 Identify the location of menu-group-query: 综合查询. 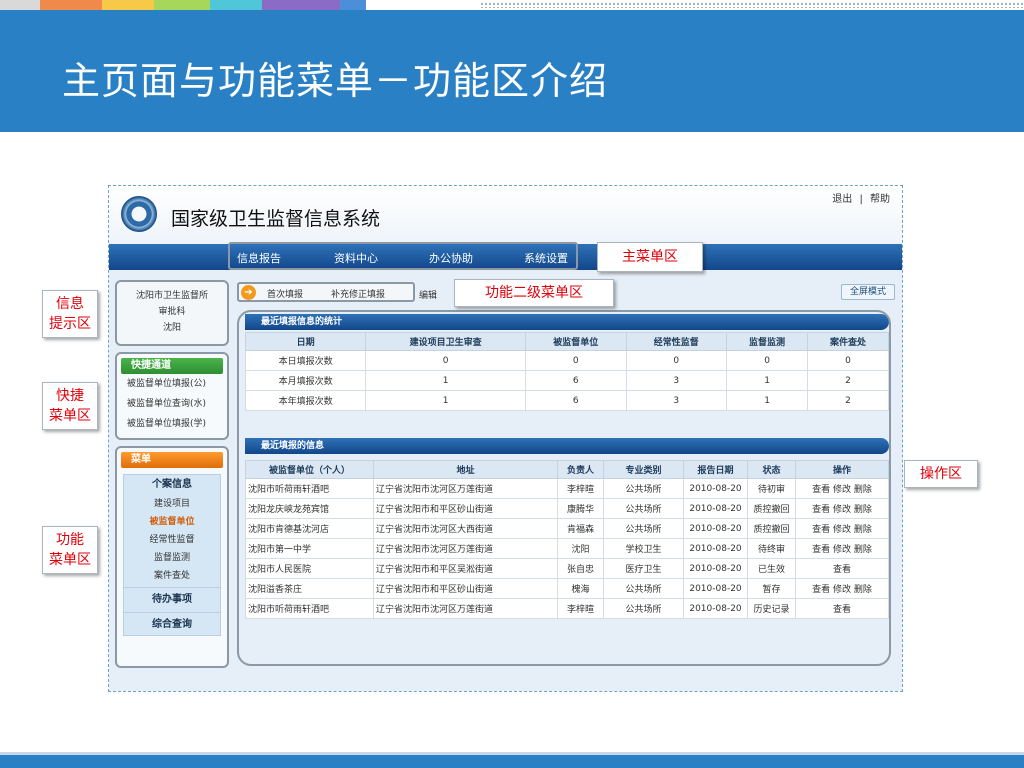
(172, 625).